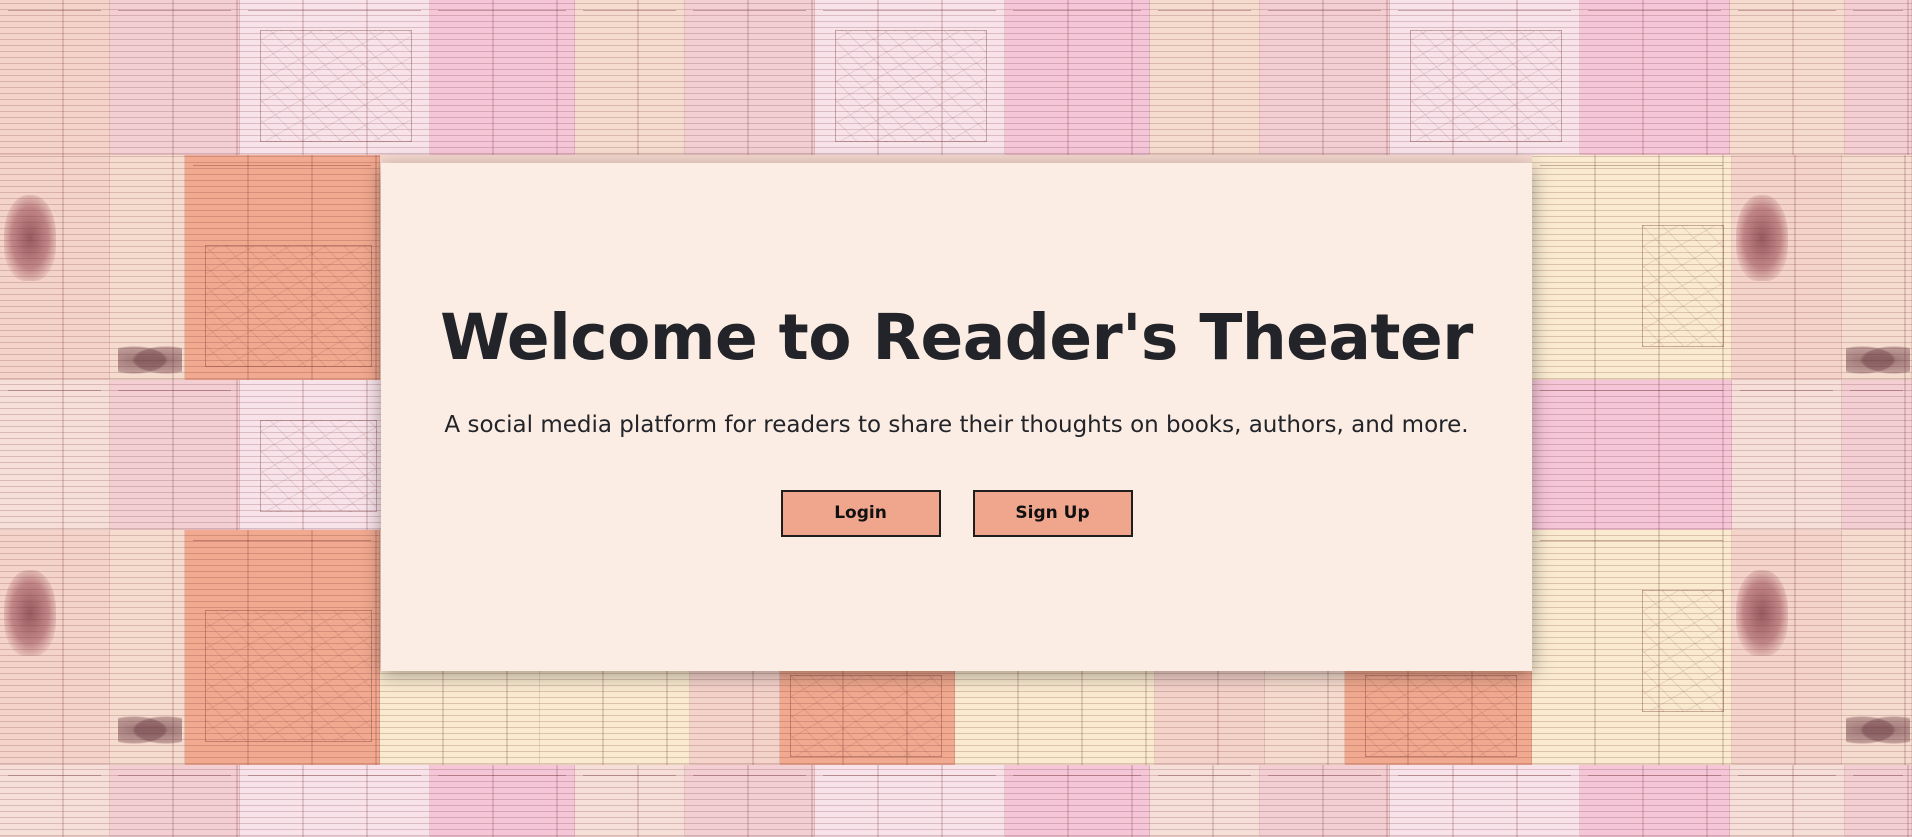  I want to click on login-button: Login, so click(860, 513).